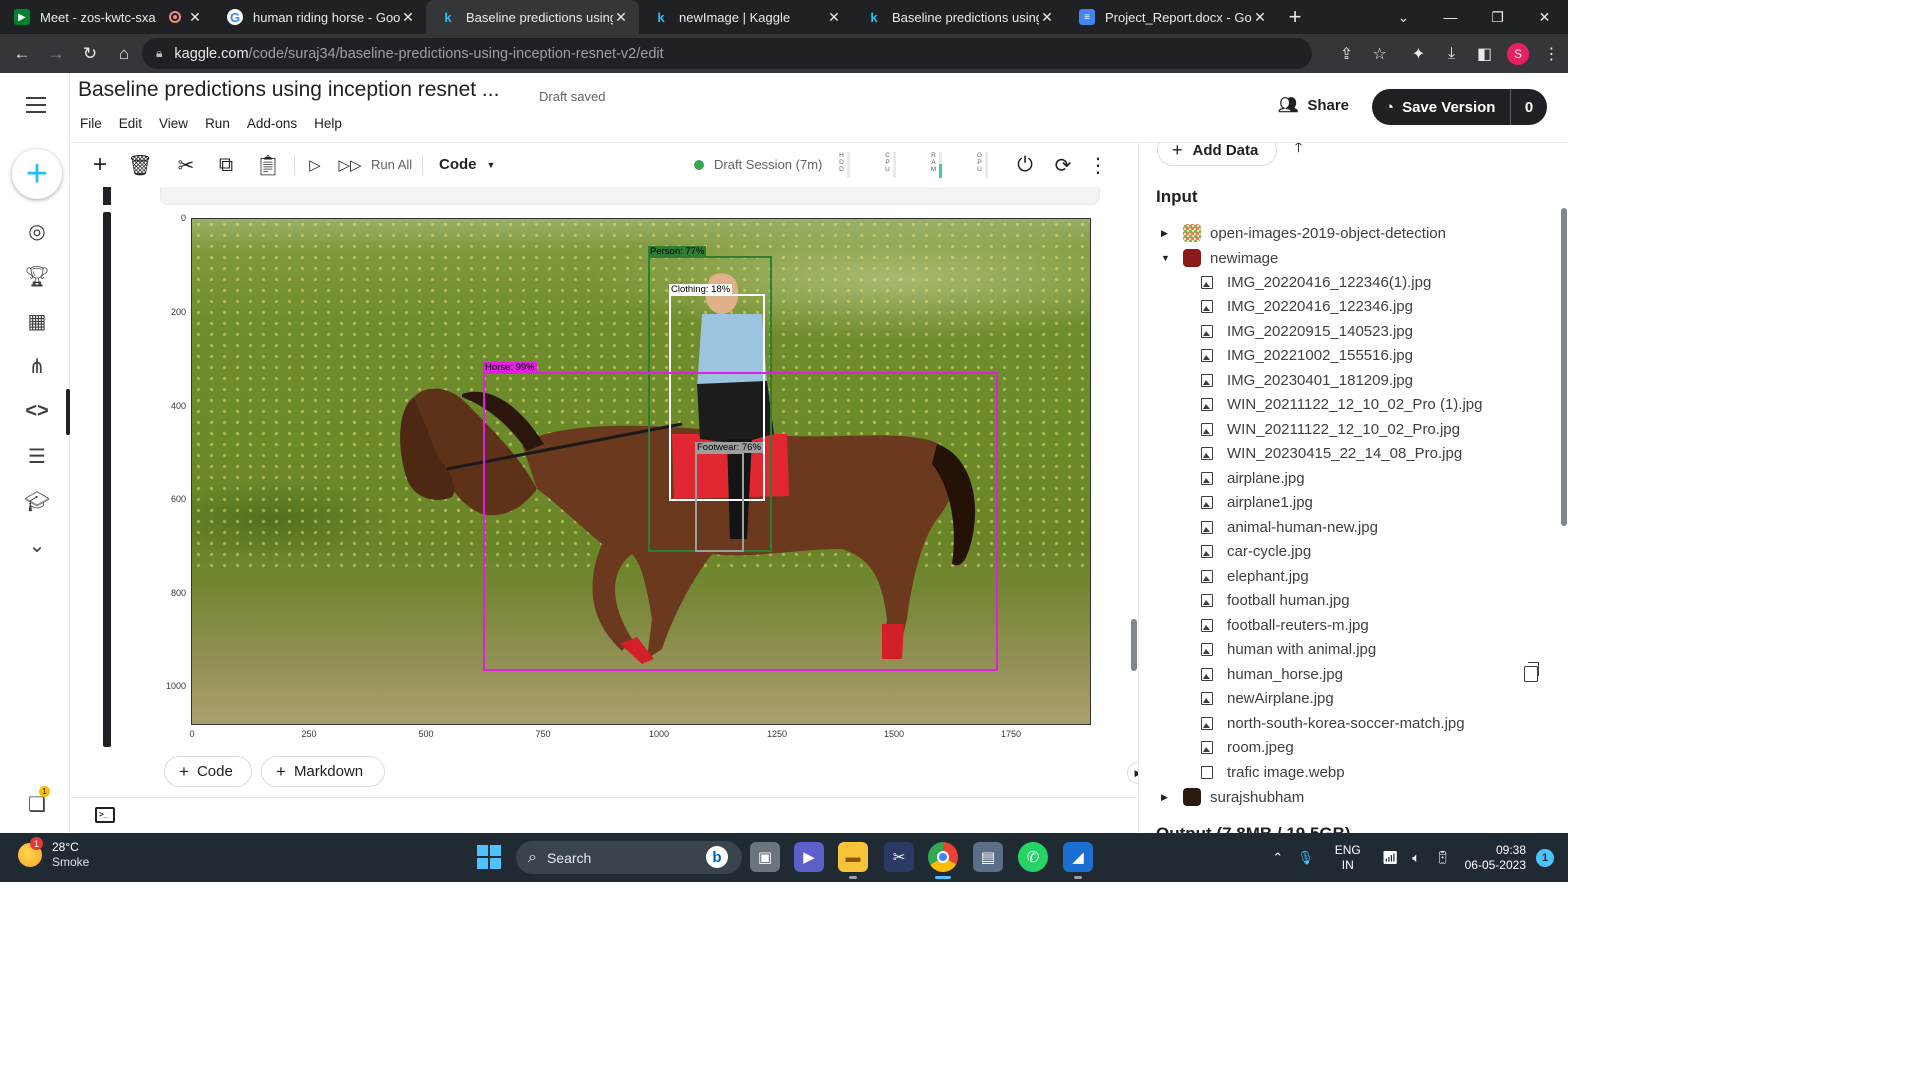  I want to click on file-item: IMG_20220416_122346(1).jpg, so click(1316, 282).